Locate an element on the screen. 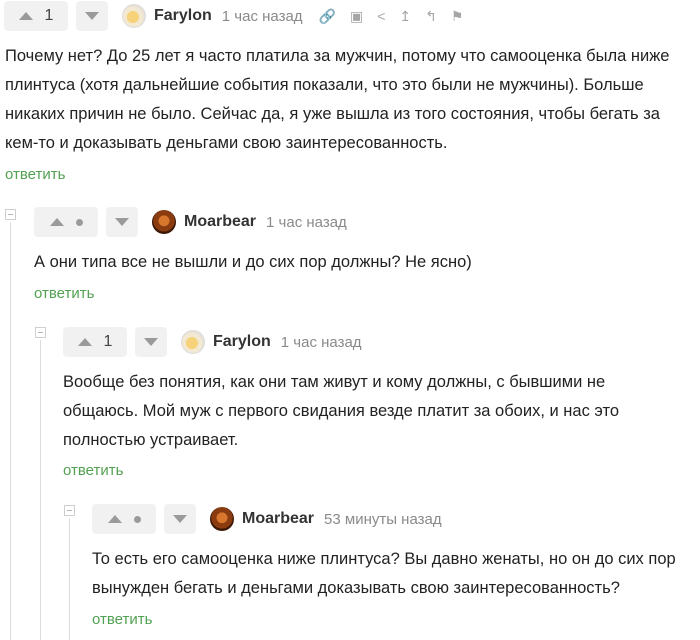  report-flag-icon: ⚑ is located at coordinates (457, 16).